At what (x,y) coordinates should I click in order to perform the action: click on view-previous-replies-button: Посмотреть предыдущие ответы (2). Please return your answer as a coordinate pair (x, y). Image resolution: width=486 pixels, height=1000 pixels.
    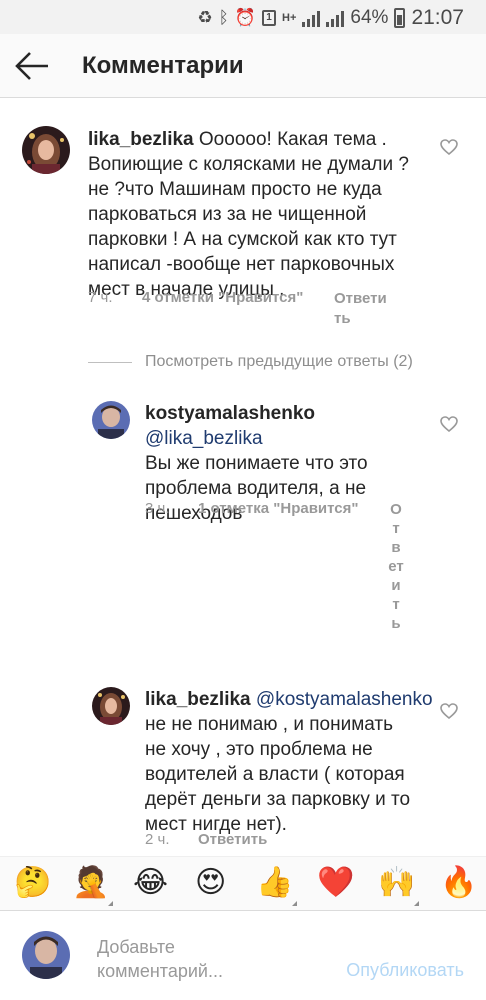
    Looking at the image, I should click on (279, 362).